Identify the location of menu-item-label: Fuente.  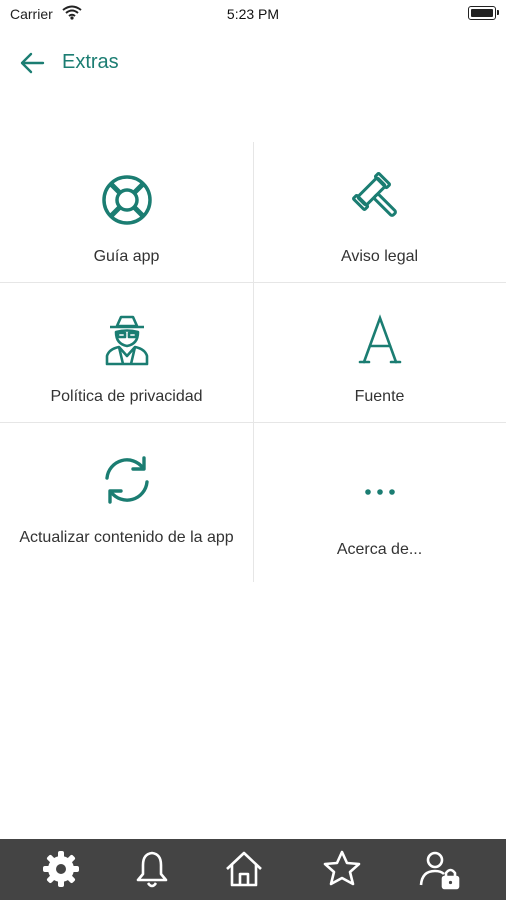
(379, 396).